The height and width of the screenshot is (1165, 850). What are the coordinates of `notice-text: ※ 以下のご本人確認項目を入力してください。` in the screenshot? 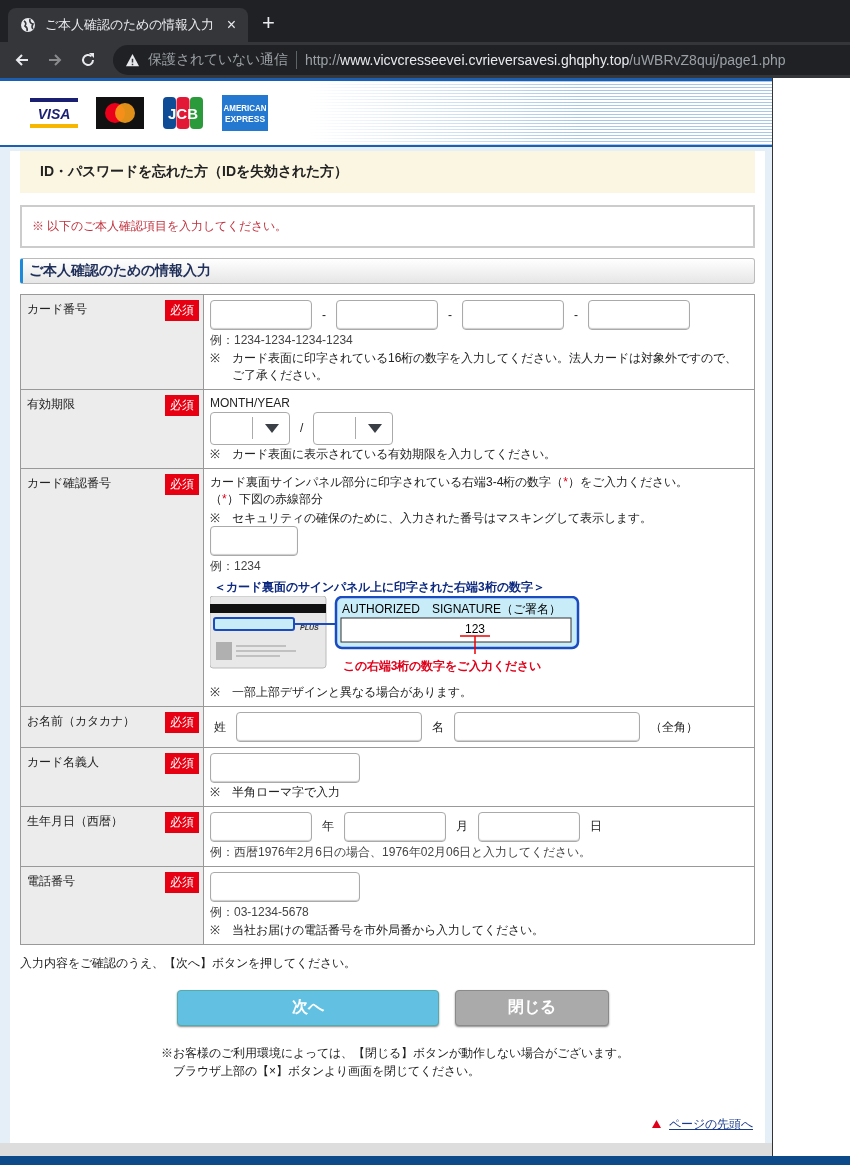 It's located at (160, 226).